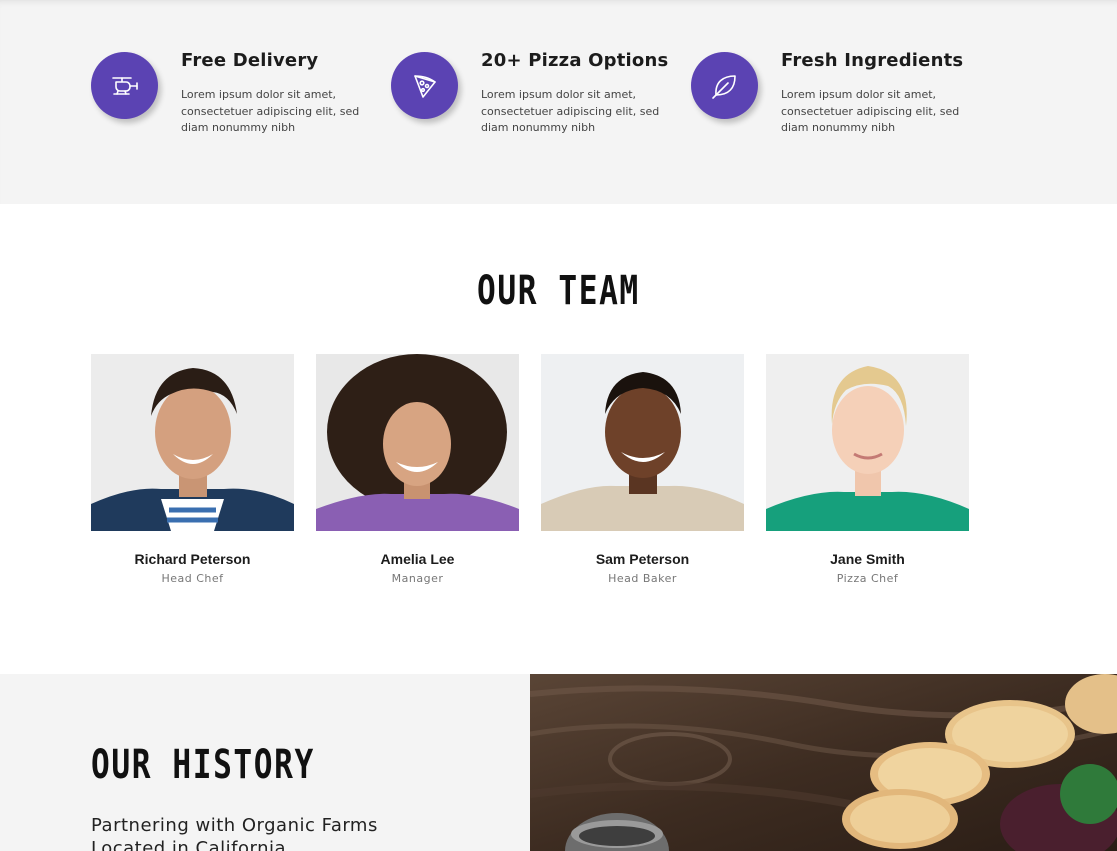 The image size is (1117, 851). I want to click on pizza-slice-icon, so click(424, 86).